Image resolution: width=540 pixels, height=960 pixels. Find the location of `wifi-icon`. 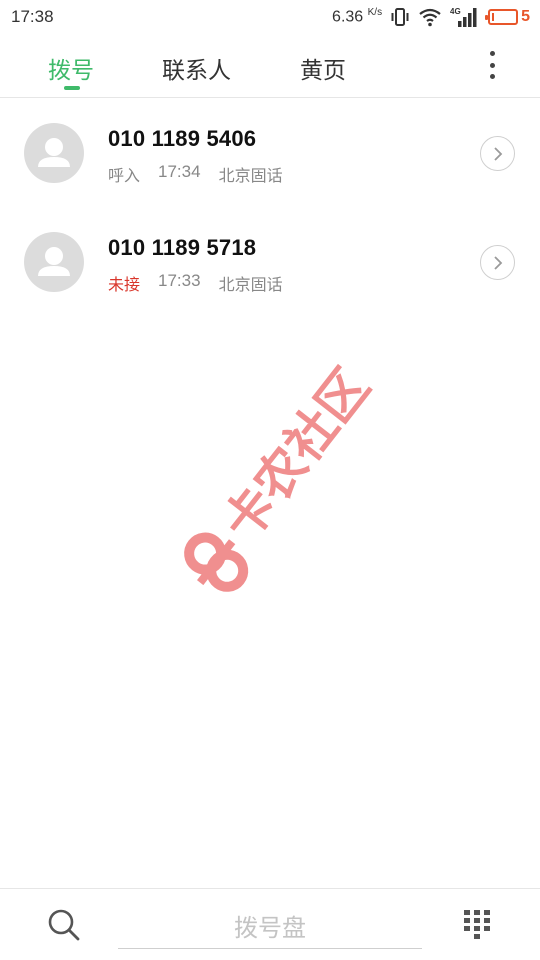

wifi-icon is located at coordinates (430, 17).